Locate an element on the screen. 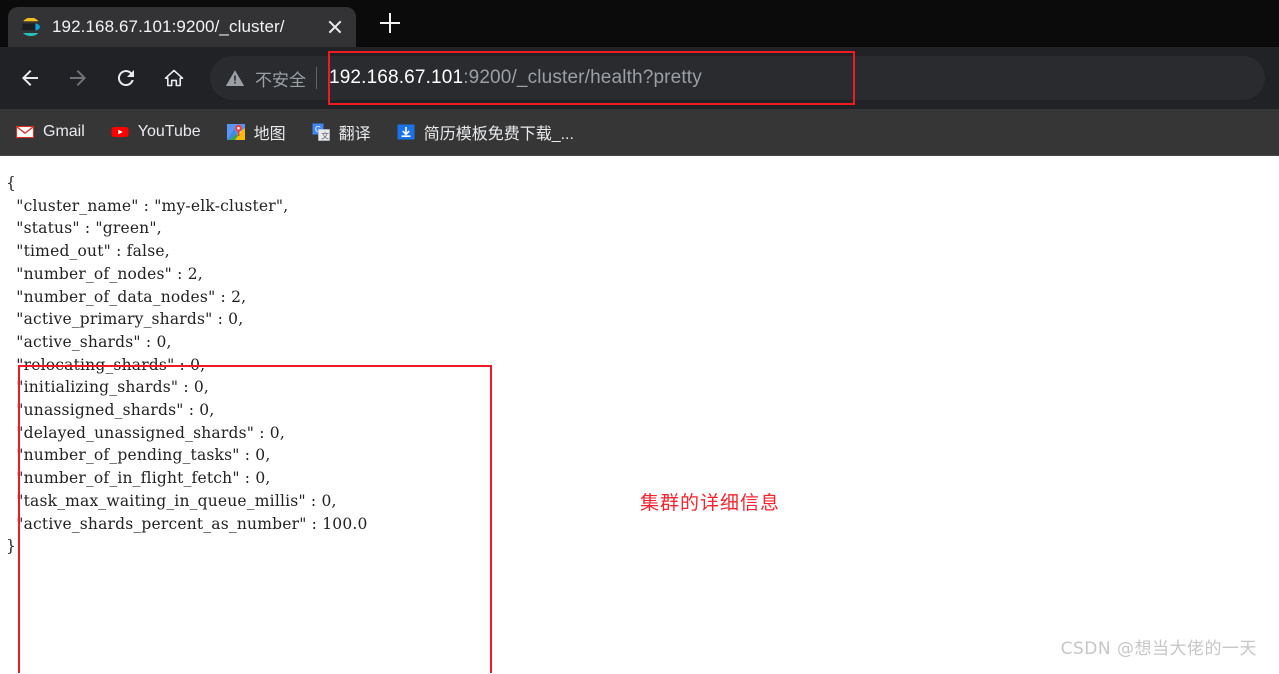 The width and height of the screenshot is (1279, 674). tab-title: 192.168.67.101:9200/_cluster/ is located at coordinates (168, 26).